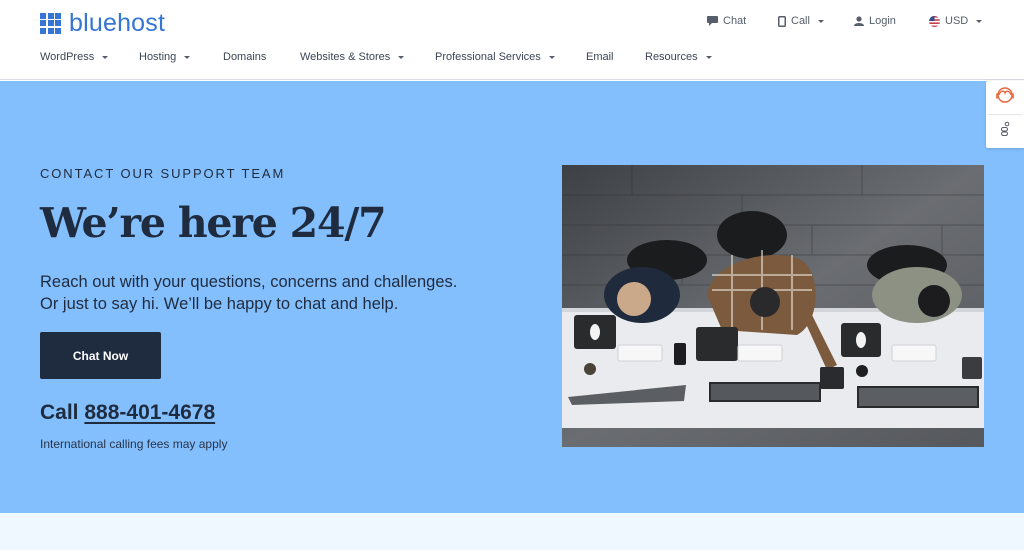  Describe the element at coordinates (149, 412) in the screenshot. I see `phone-number-link: 888-401-4678` at that location.